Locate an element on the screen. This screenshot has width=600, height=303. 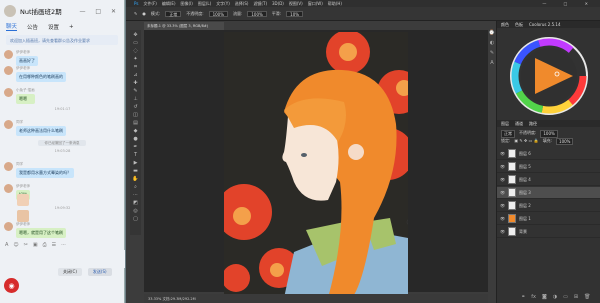
layer-row: 👁 图层 3 is located at coordinates (548, 193).